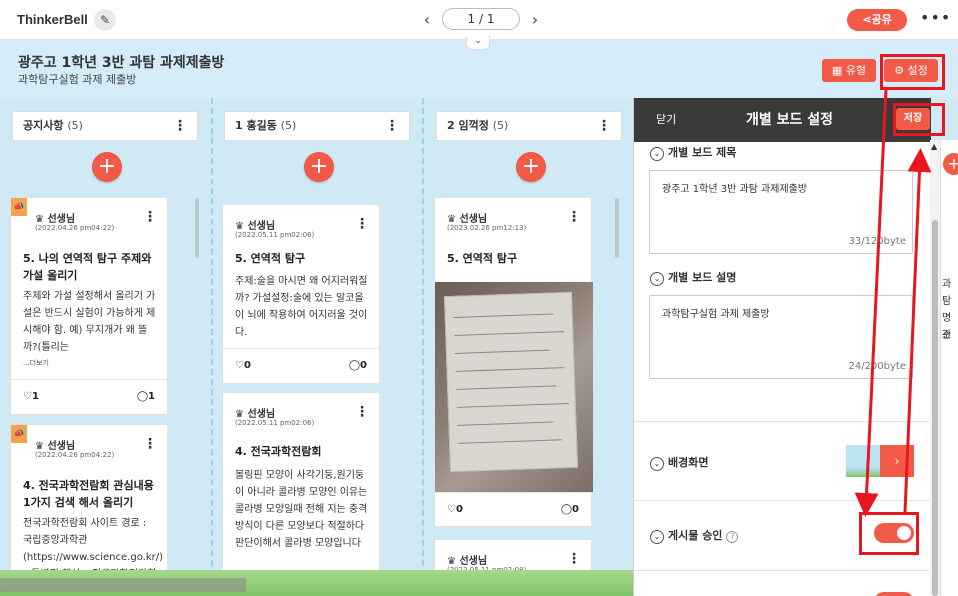 This screenshot has height=596, width=958. What do you see at coordinates (679, 462) in the screenshot?
I see `background-section: ⌄ 배경화면` at bounding box center [679, 462].